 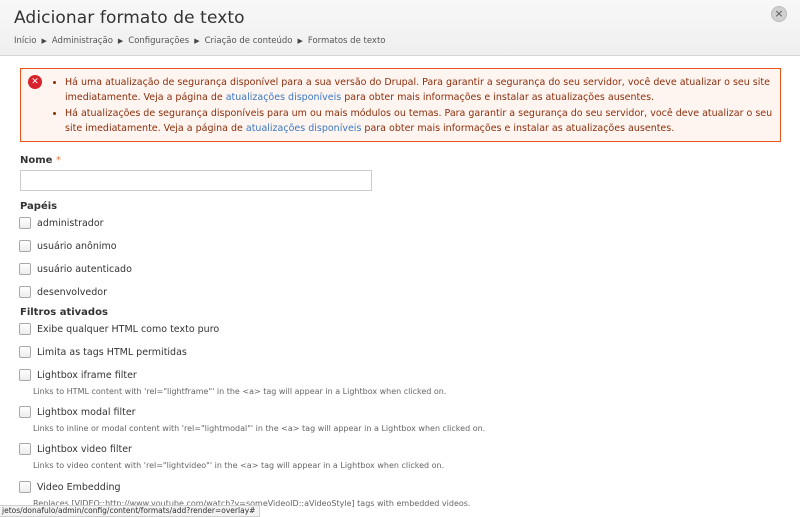 I want to click on breadcrumb-criacao-de-conteudo: Criação de conteúdo, so click(x=249, y=41).